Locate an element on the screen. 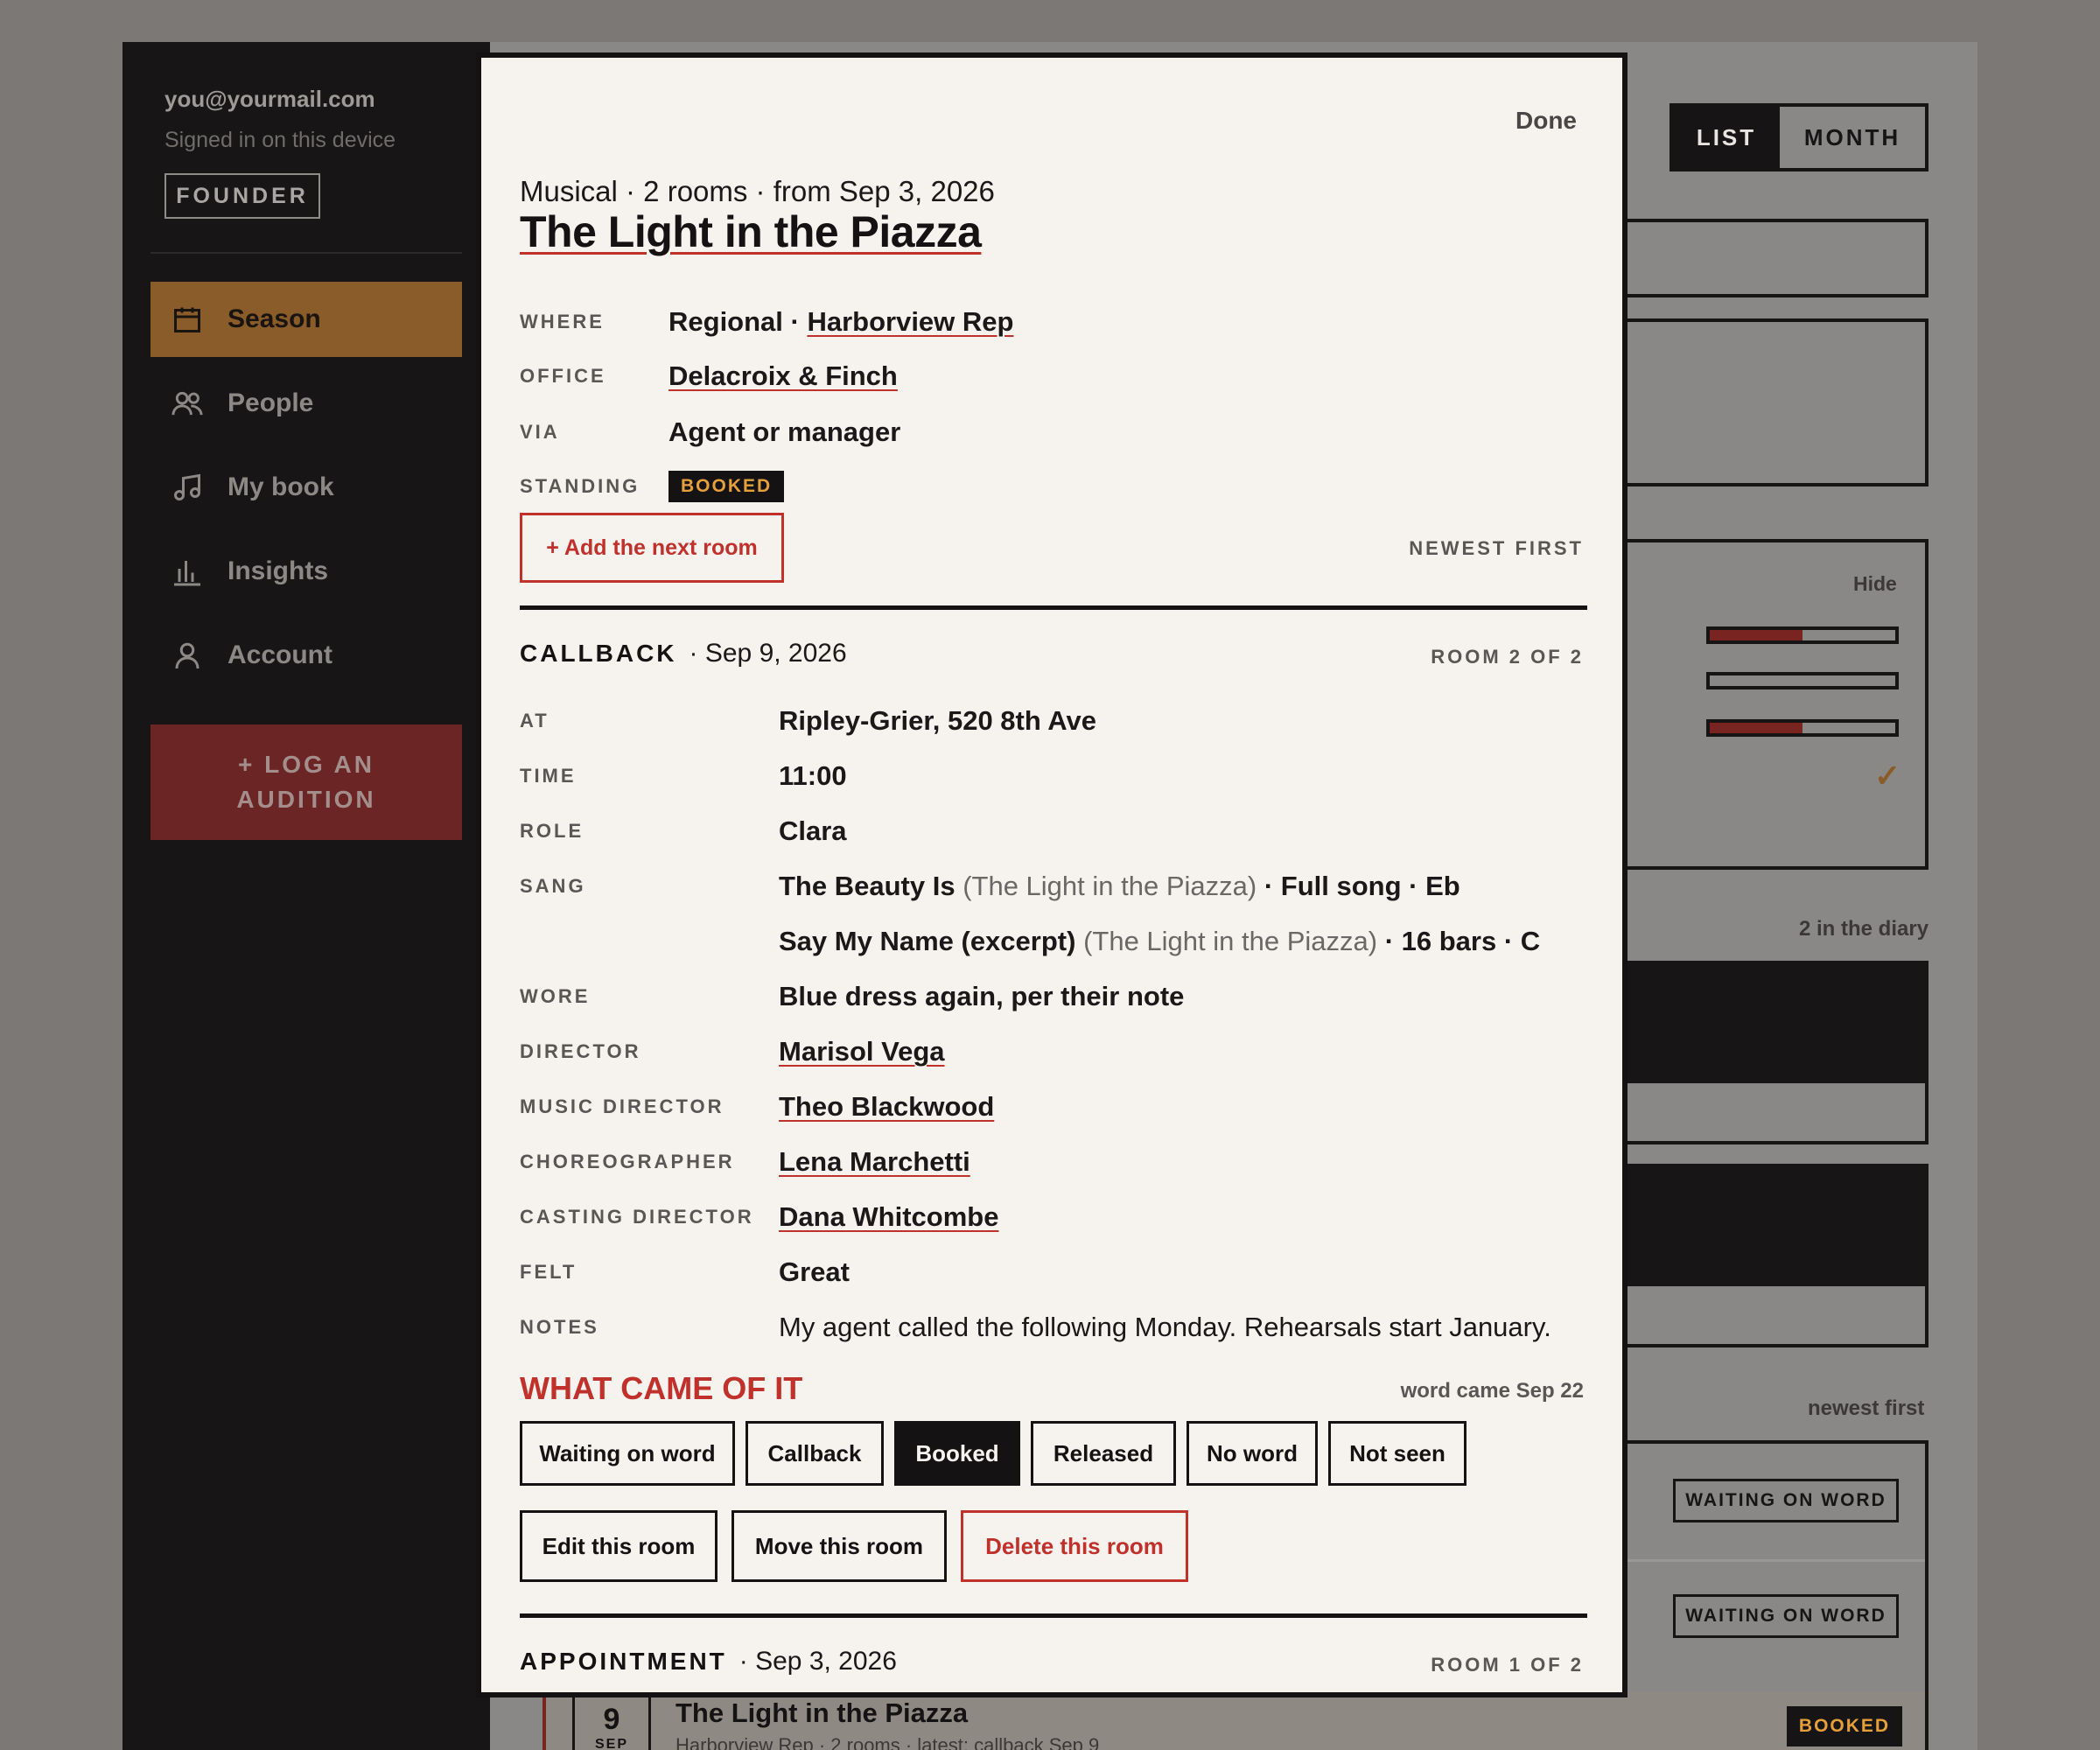  outcome-not-seen: Not seen is located at coordinates (1397, 1453).